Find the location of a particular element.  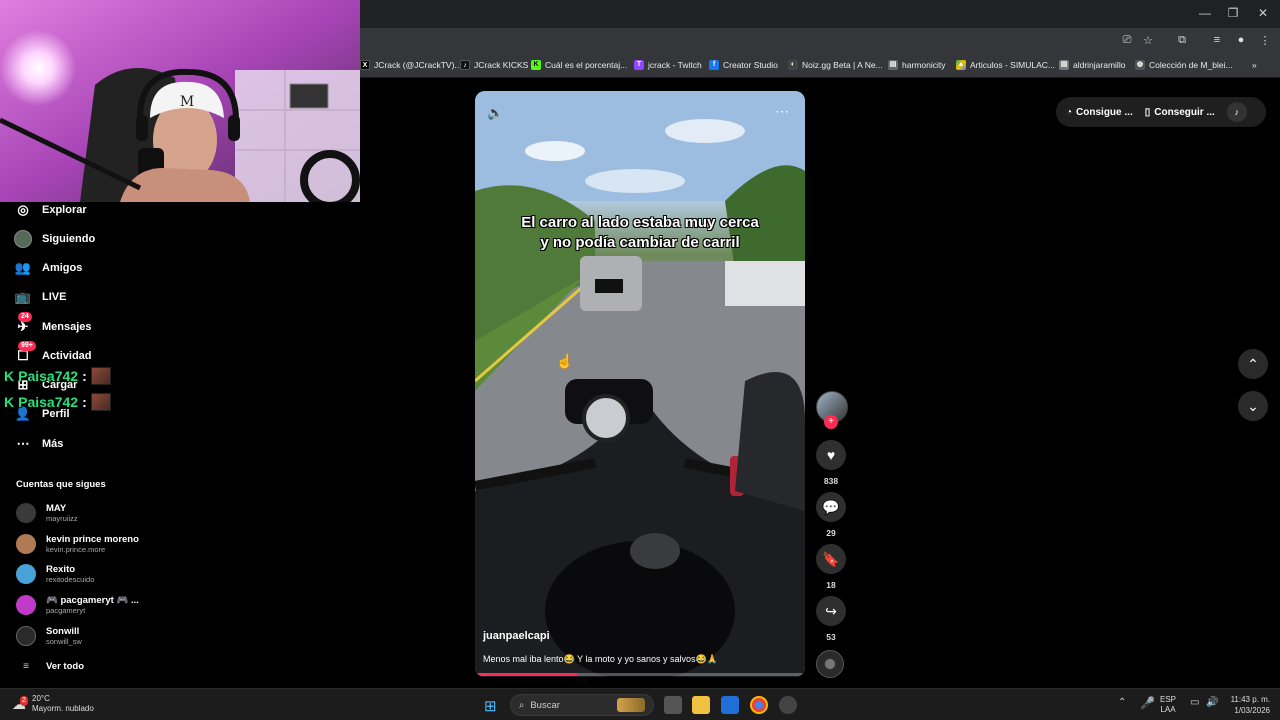

bookmark-icon: 🔖 is located at coordinates (831, 559).